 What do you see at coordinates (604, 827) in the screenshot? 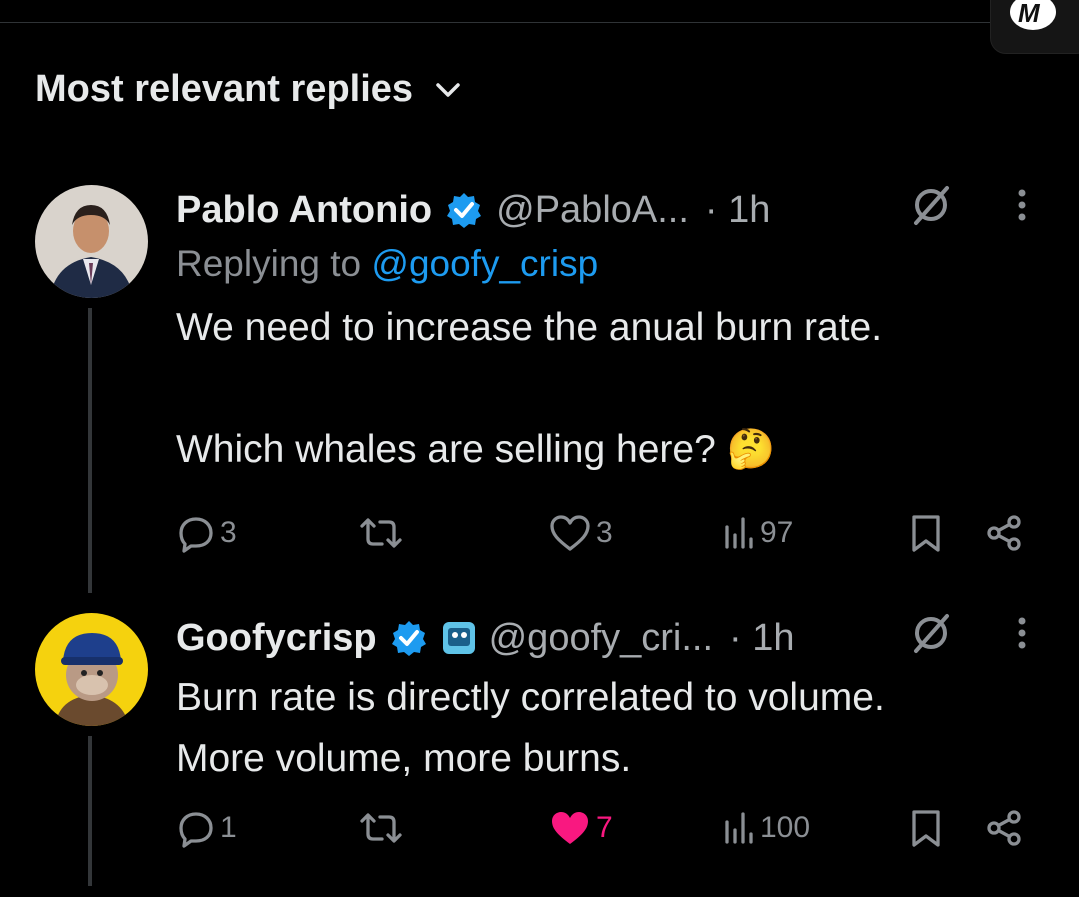
I see `like-count: 7` at bounding box center [604, 827].